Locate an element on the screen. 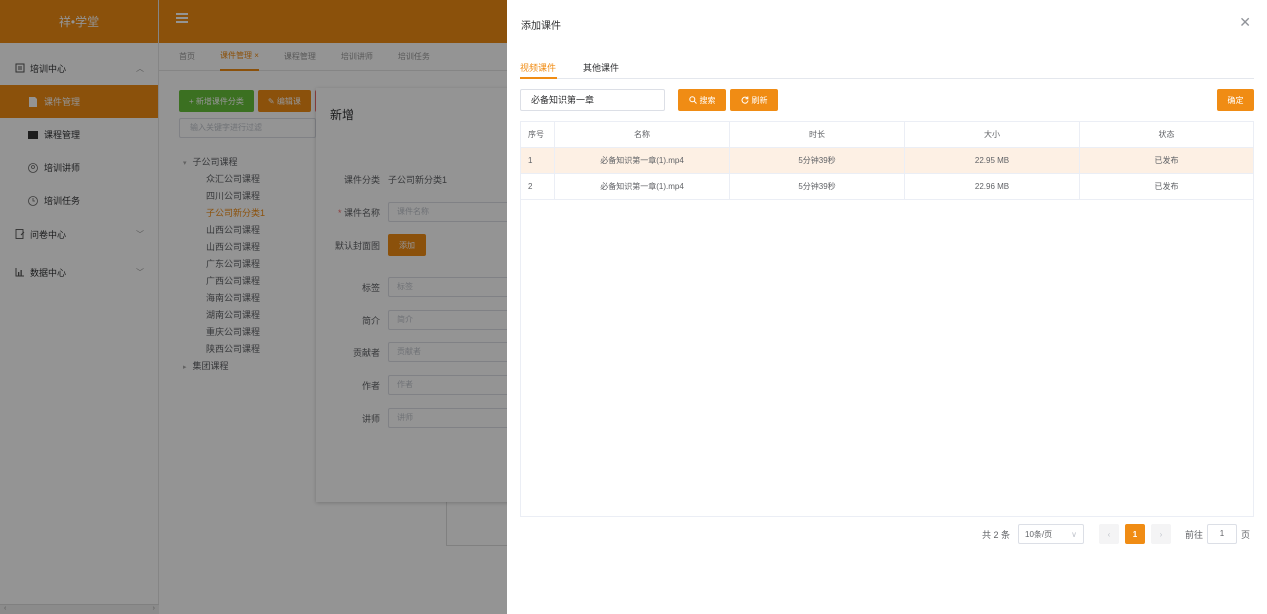 The image size is (1267, 614). cell-index: 1 is located at coordinates (538, 161).